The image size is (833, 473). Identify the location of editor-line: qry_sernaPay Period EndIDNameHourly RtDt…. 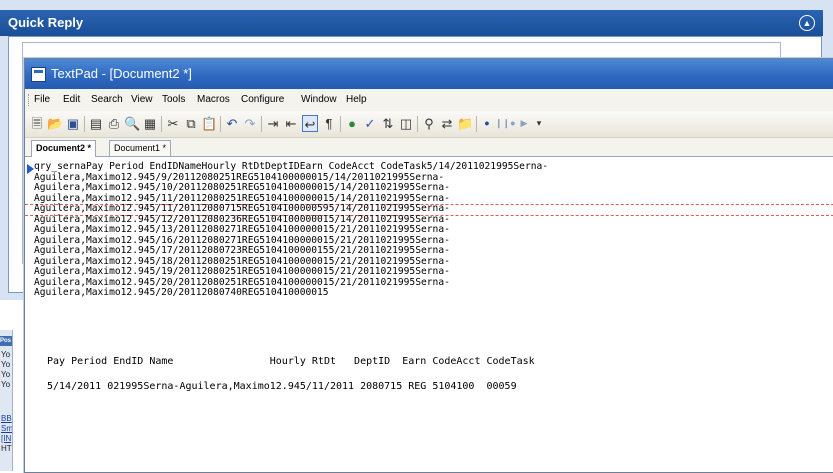
(291, 166).